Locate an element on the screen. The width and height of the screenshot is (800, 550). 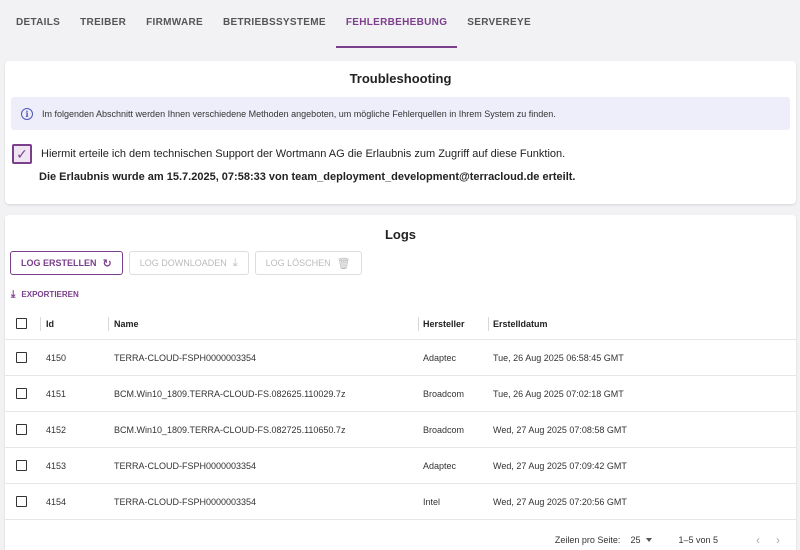
info-circle-icon: i is located at coordinates (27, 113).